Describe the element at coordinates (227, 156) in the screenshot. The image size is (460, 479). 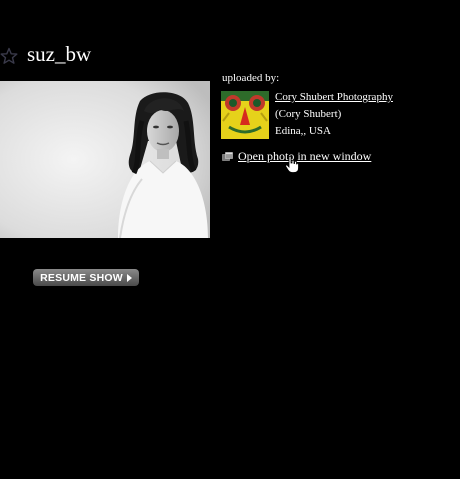
I see `window-icon` at that location.